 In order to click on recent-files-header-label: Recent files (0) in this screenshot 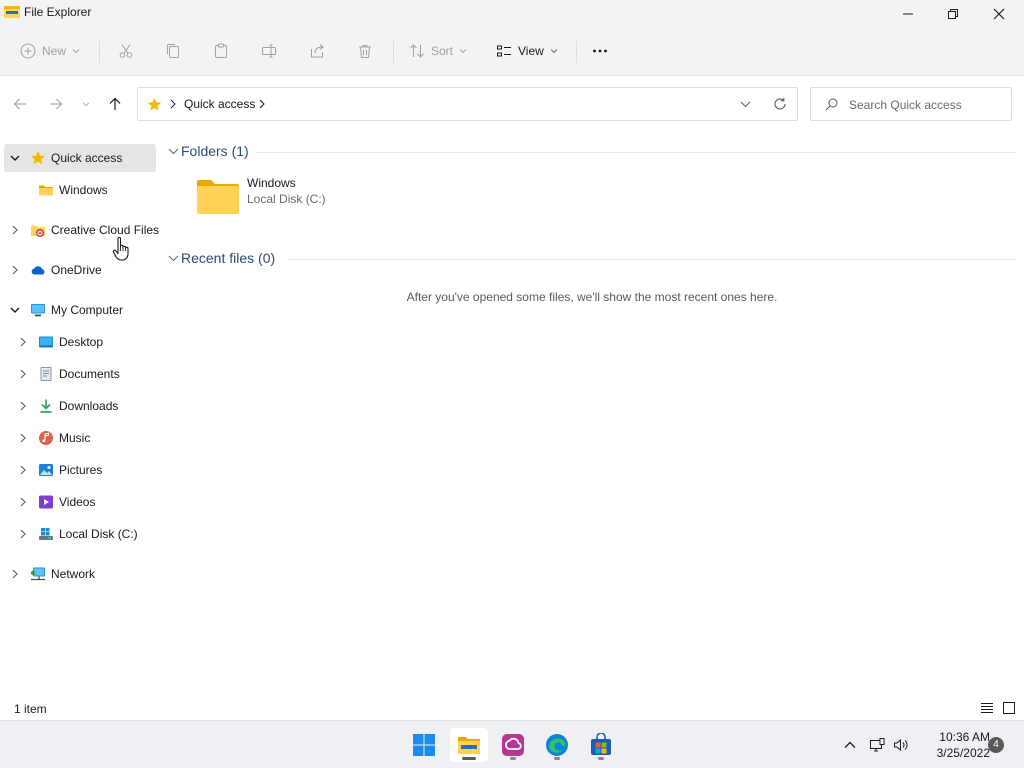, I will do `click(228, 258)`.